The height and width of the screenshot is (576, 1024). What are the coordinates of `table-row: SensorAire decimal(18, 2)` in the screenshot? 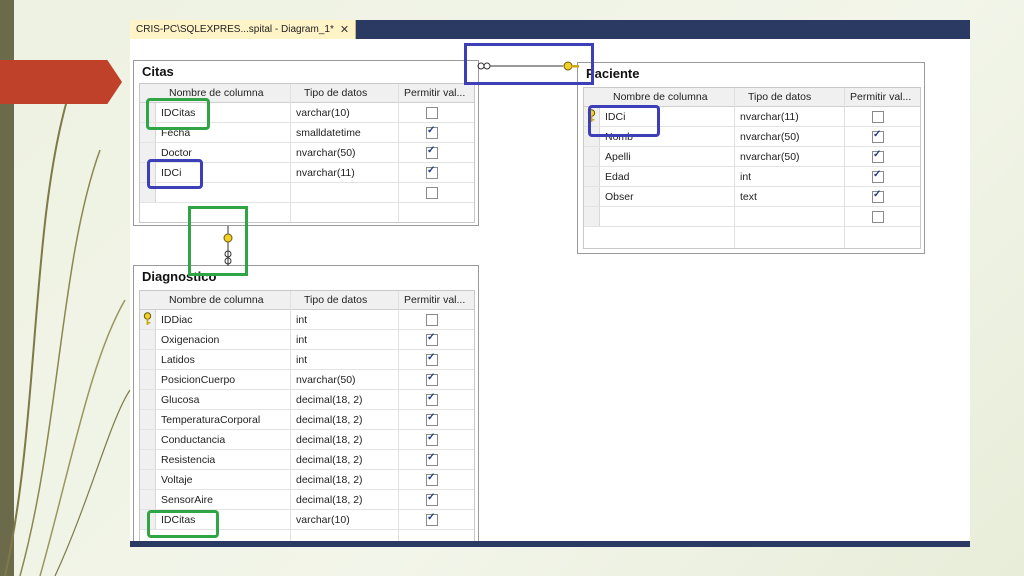 It's located at (307, 500).